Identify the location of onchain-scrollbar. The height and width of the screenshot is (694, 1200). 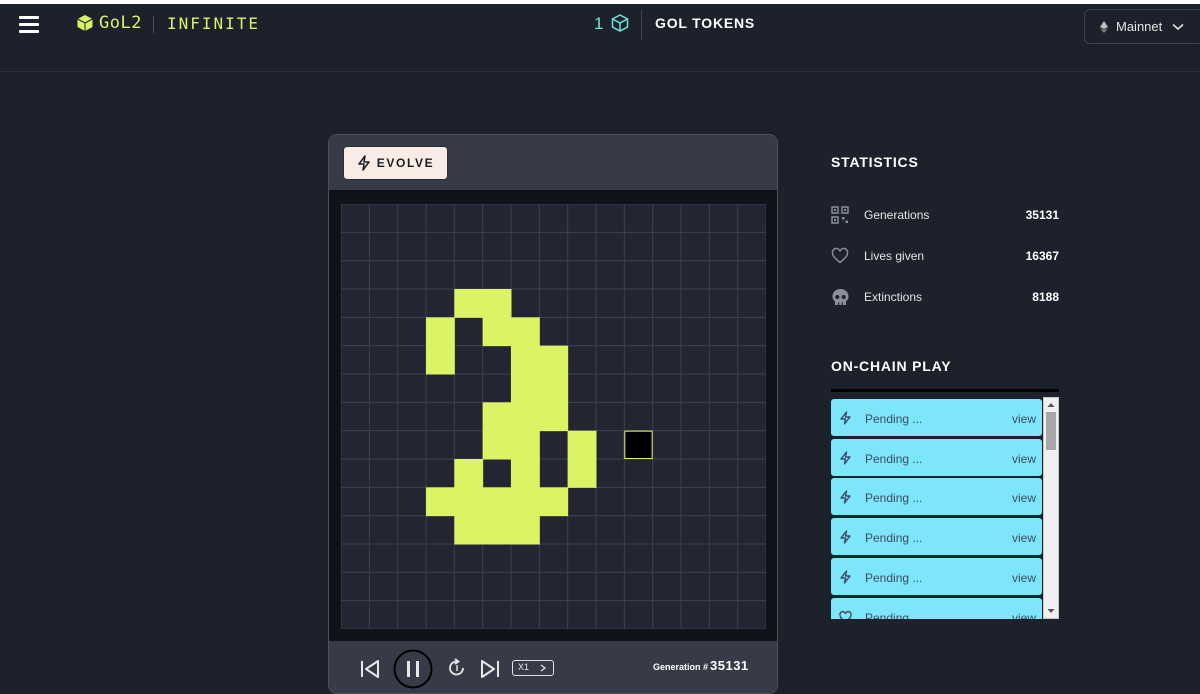
(1051, 508).